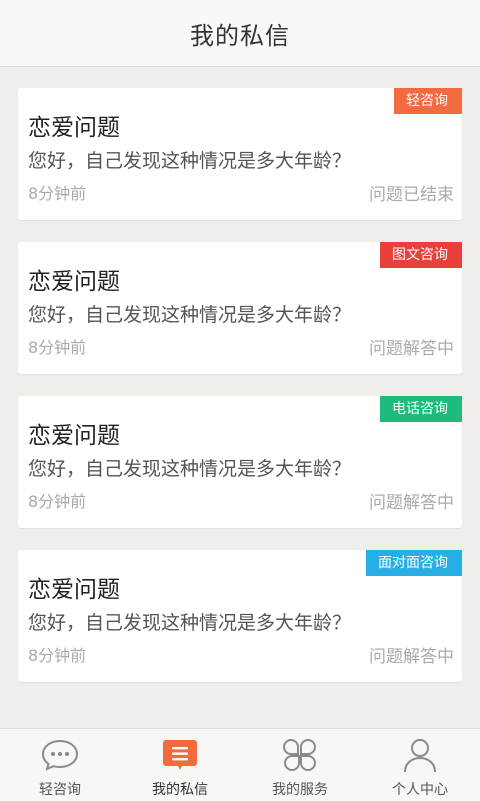 This screenshot has width=480, height=801. What do you see at coordinates (180, 755) in the screenshot?
I see `message-list-icon` at bounding box center [180, 755].